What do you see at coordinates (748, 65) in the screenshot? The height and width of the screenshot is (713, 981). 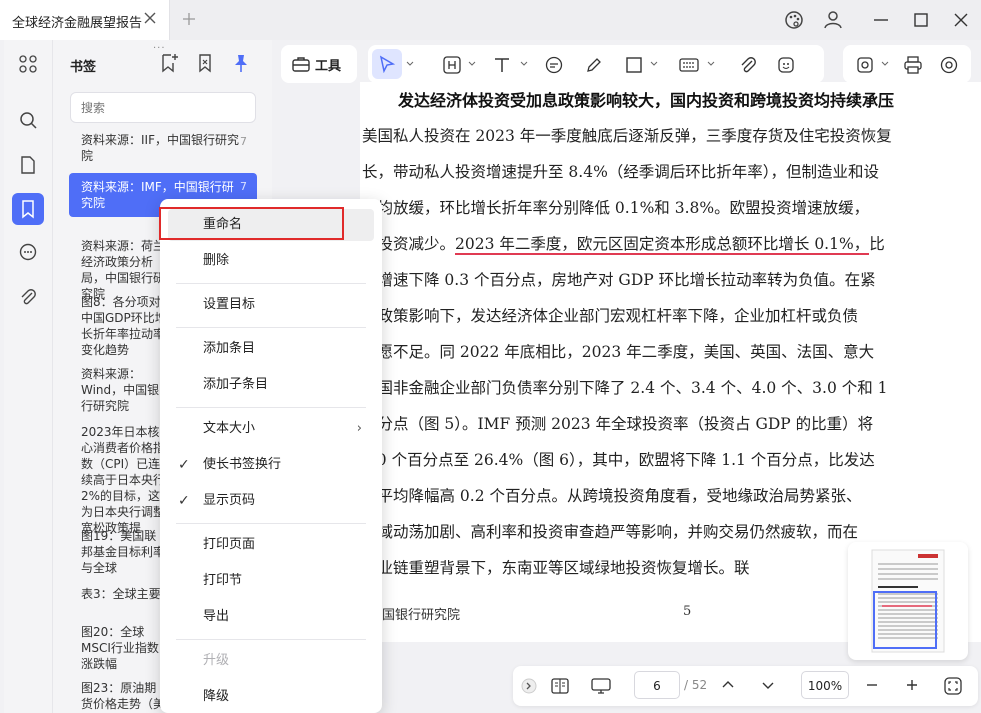 I see `attachment-icon` at bounding box center [748, 65].